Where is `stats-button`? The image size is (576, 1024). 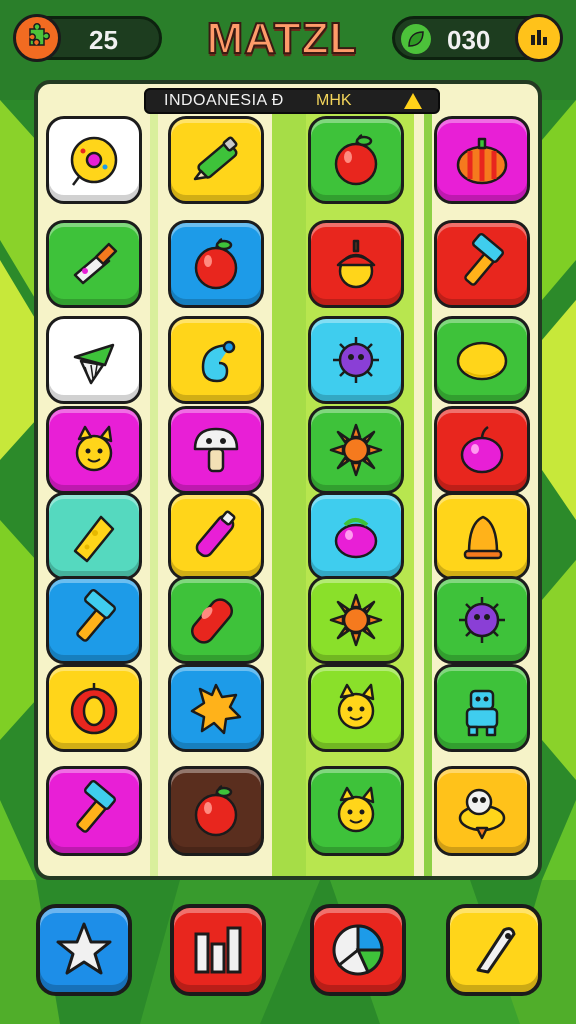
stats-button is located at coordinates (358, 950).